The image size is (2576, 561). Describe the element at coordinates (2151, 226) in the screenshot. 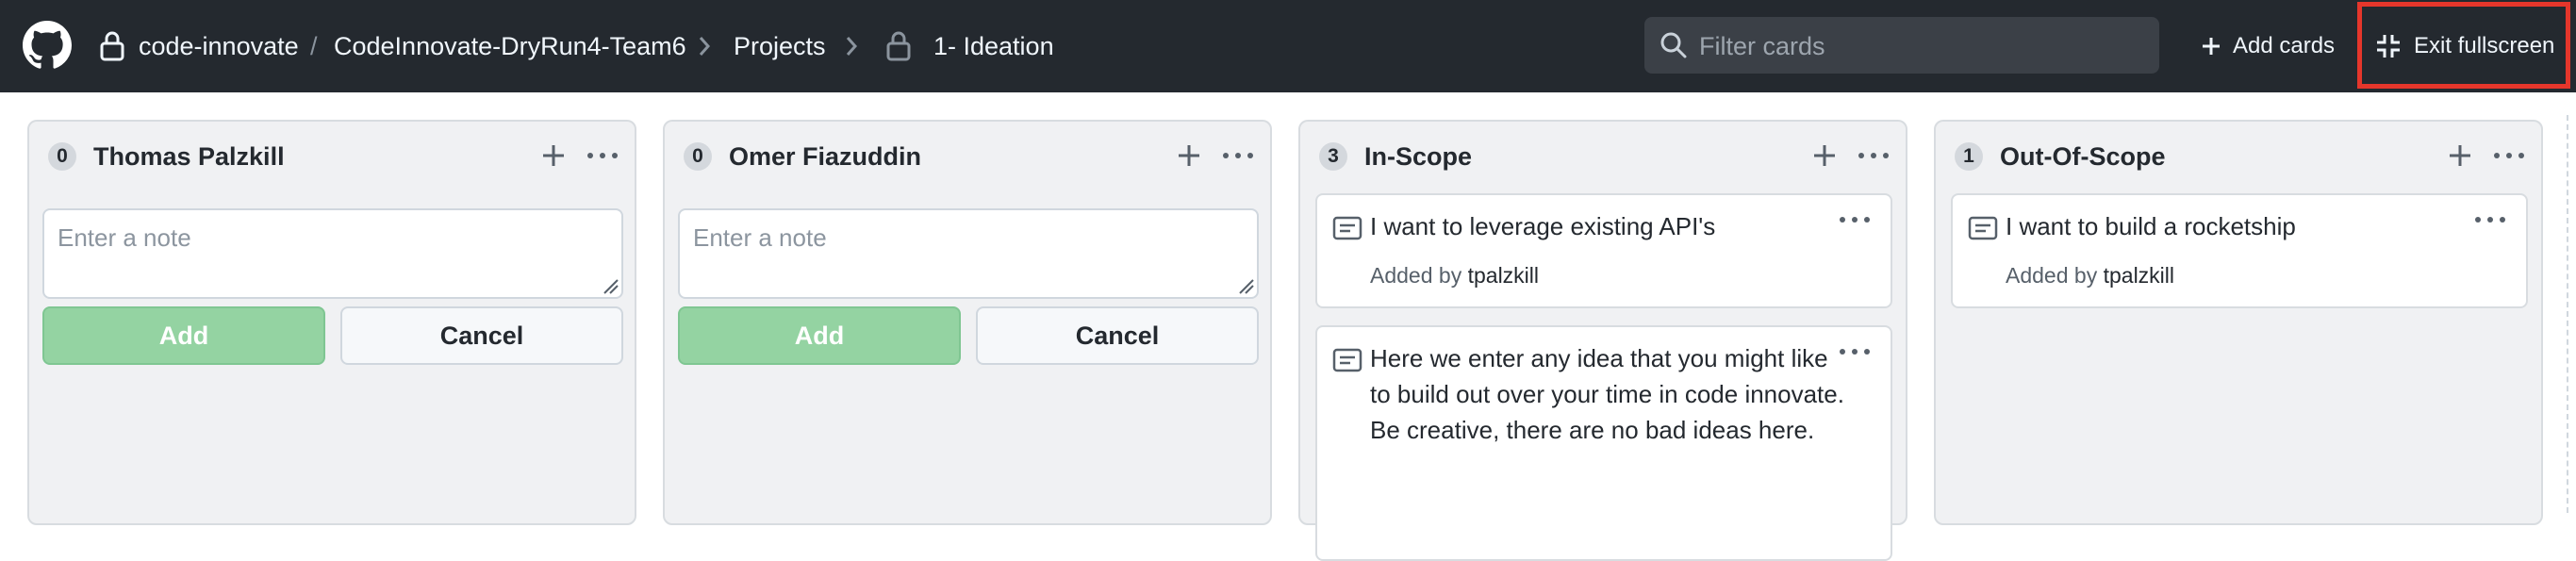

I see `card-note-text: I want to build a rocketship` at that location.